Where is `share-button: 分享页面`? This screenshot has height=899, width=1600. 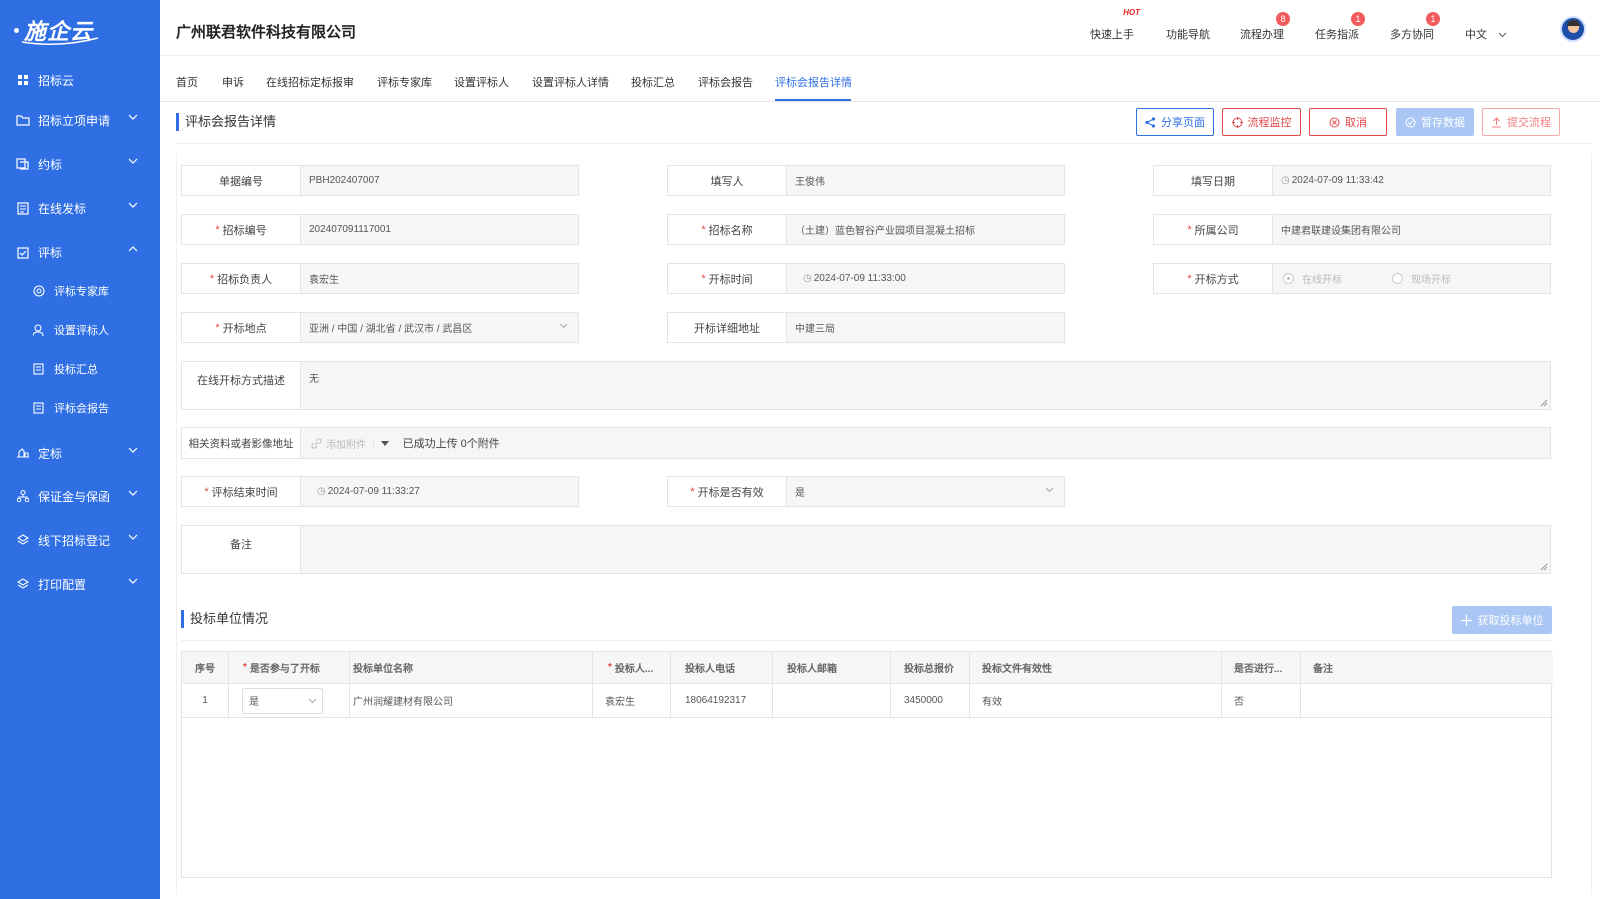 share-button: 分享页面 is located at coordinates (1175, 122).